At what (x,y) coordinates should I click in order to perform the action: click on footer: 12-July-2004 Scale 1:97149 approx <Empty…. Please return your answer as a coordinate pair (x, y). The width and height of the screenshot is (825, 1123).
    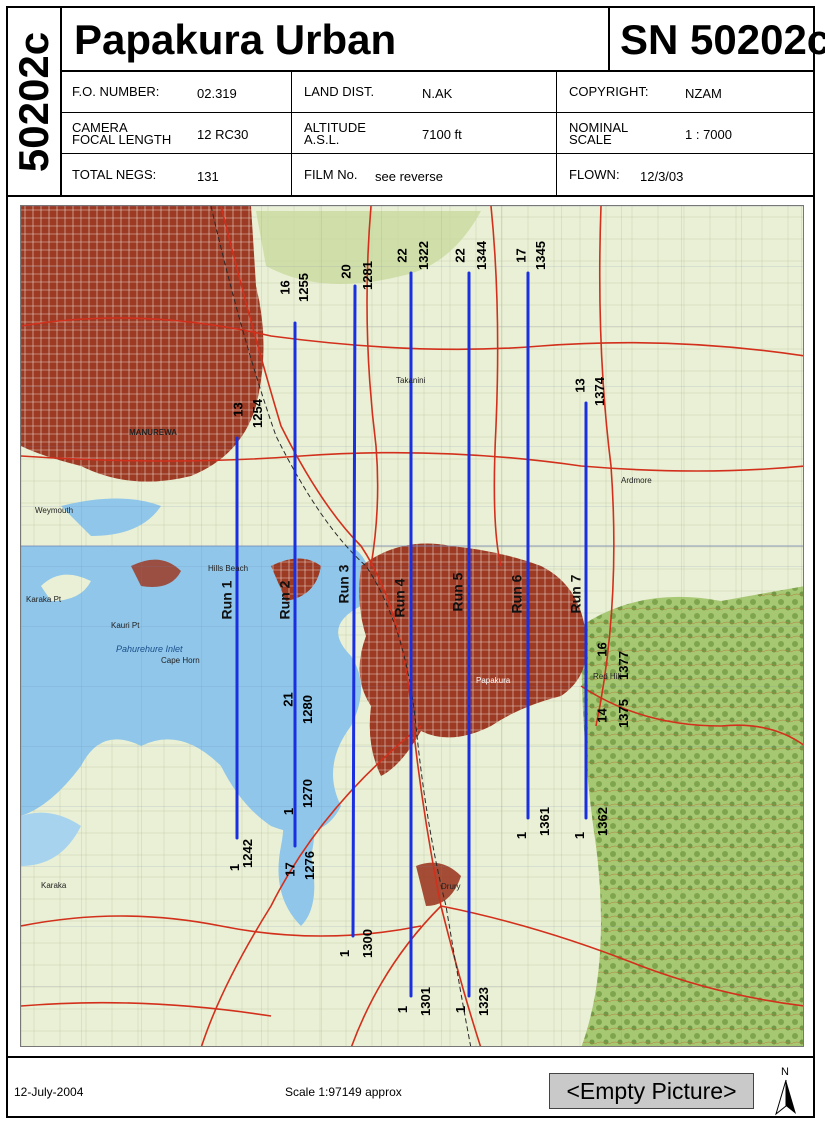
    Looking at the image, I should click on (410, 1087).